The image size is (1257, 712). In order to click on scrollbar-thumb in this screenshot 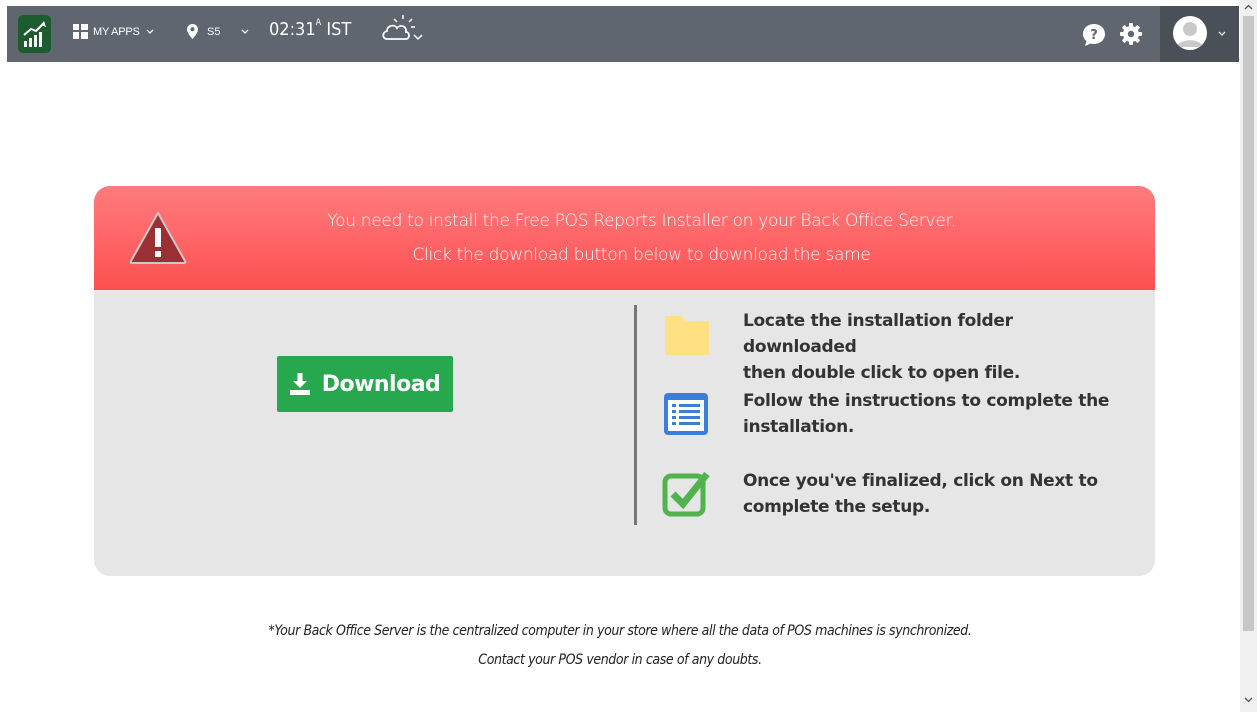, I will do `click(1248, 323)`.